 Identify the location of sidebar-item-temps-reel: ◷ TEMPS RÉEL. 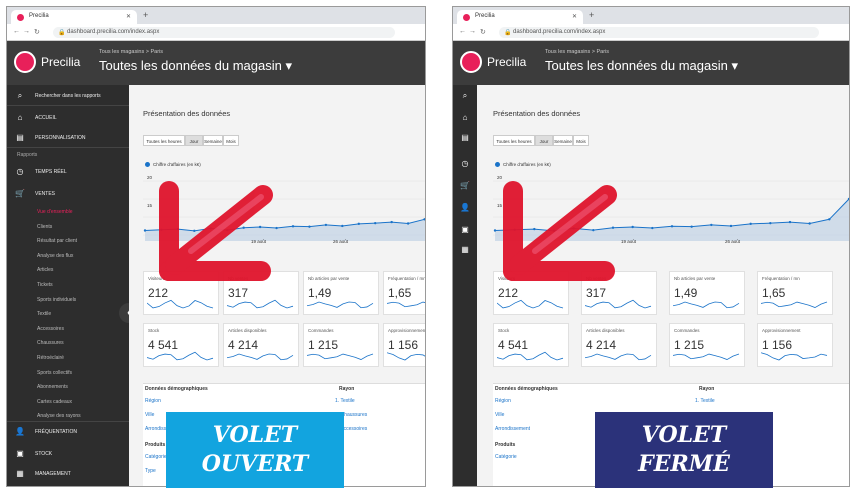
(68, 171).